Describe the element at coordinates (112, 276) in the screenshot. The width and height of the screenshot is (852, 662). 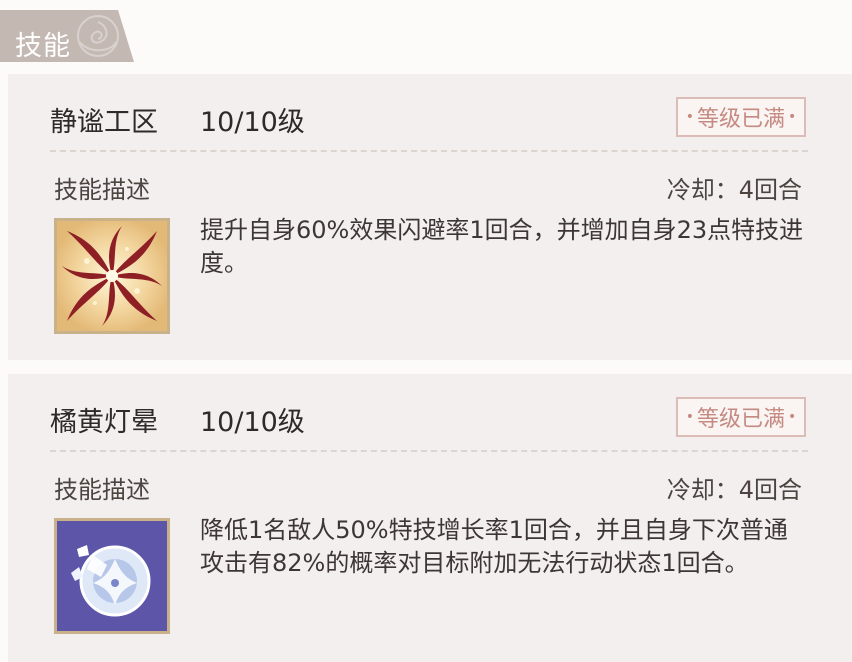
I see `swirl-skill-icon` at that location.